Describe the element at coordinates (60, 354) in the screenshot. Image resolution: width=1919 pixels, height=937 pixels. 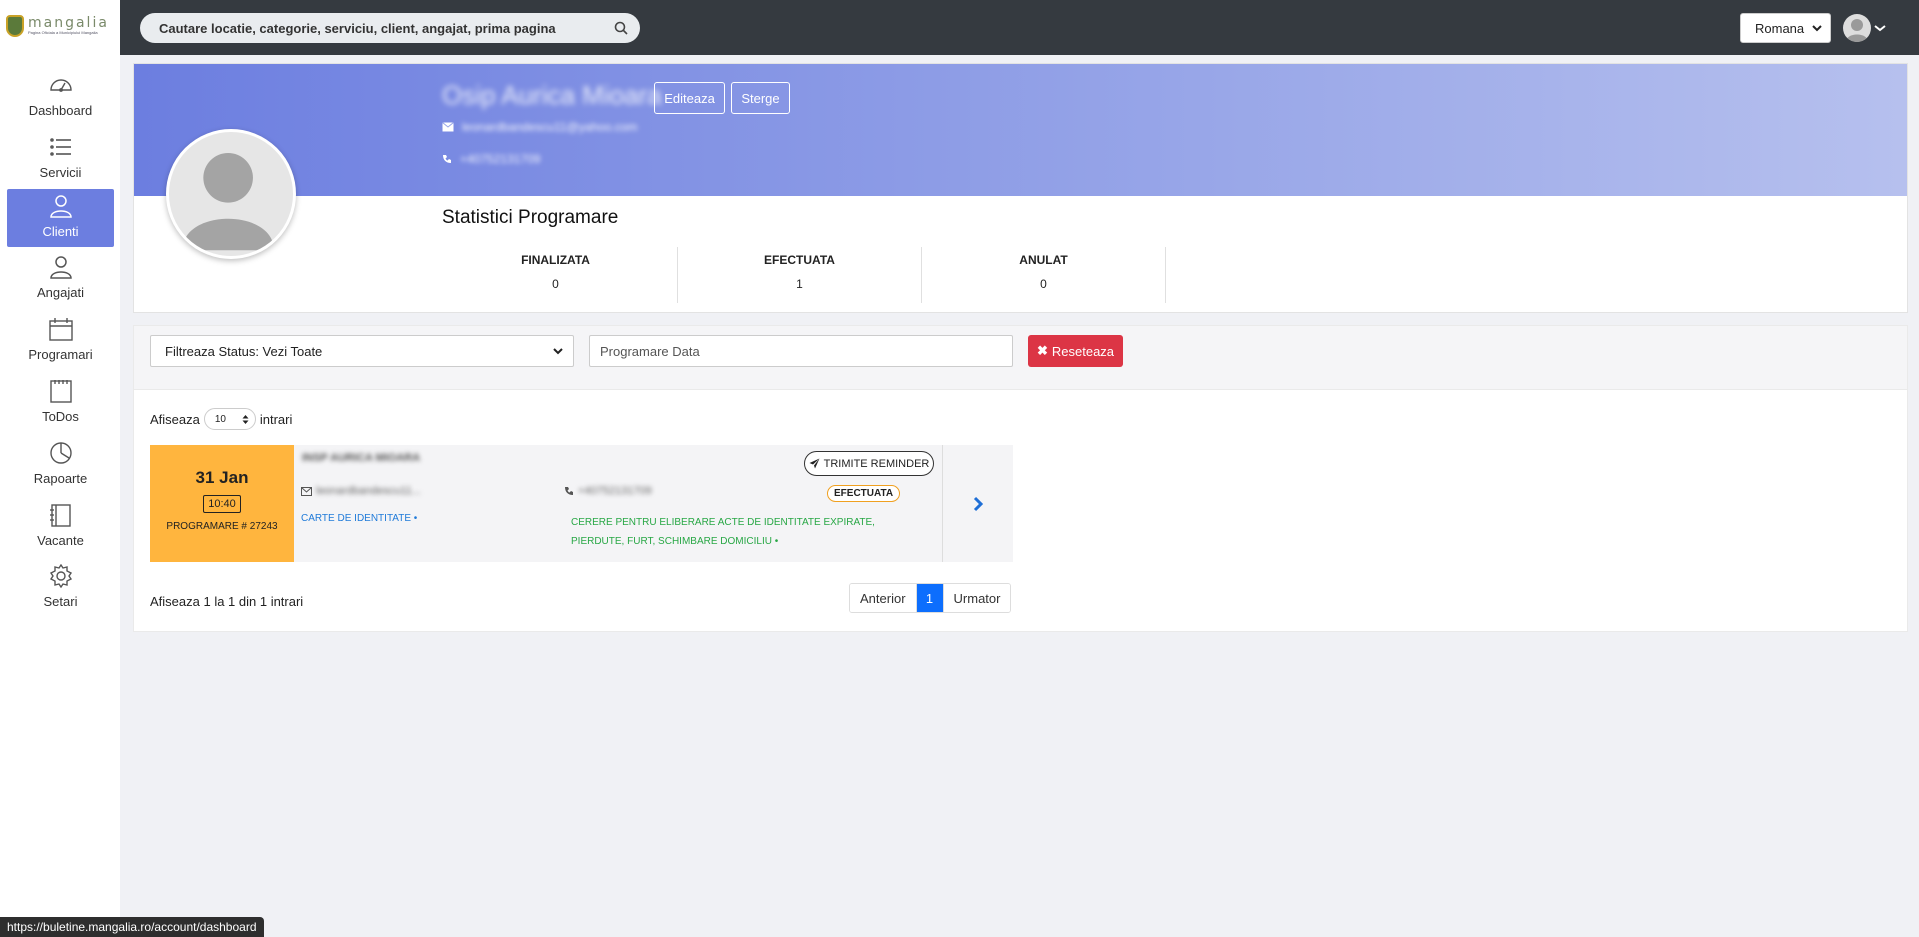
I see `sidebar-item-label: Programari` at that location.